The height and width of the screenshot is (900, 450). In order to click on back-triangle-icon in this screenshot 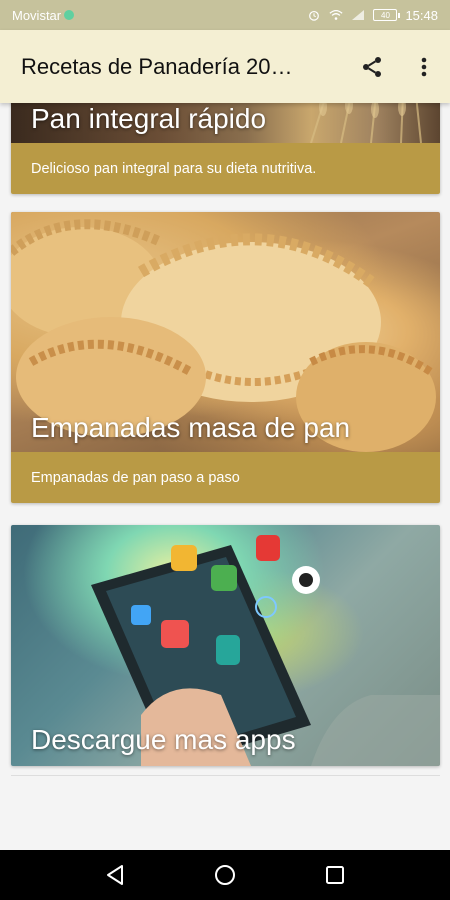, I will do `click(115, 875)`.